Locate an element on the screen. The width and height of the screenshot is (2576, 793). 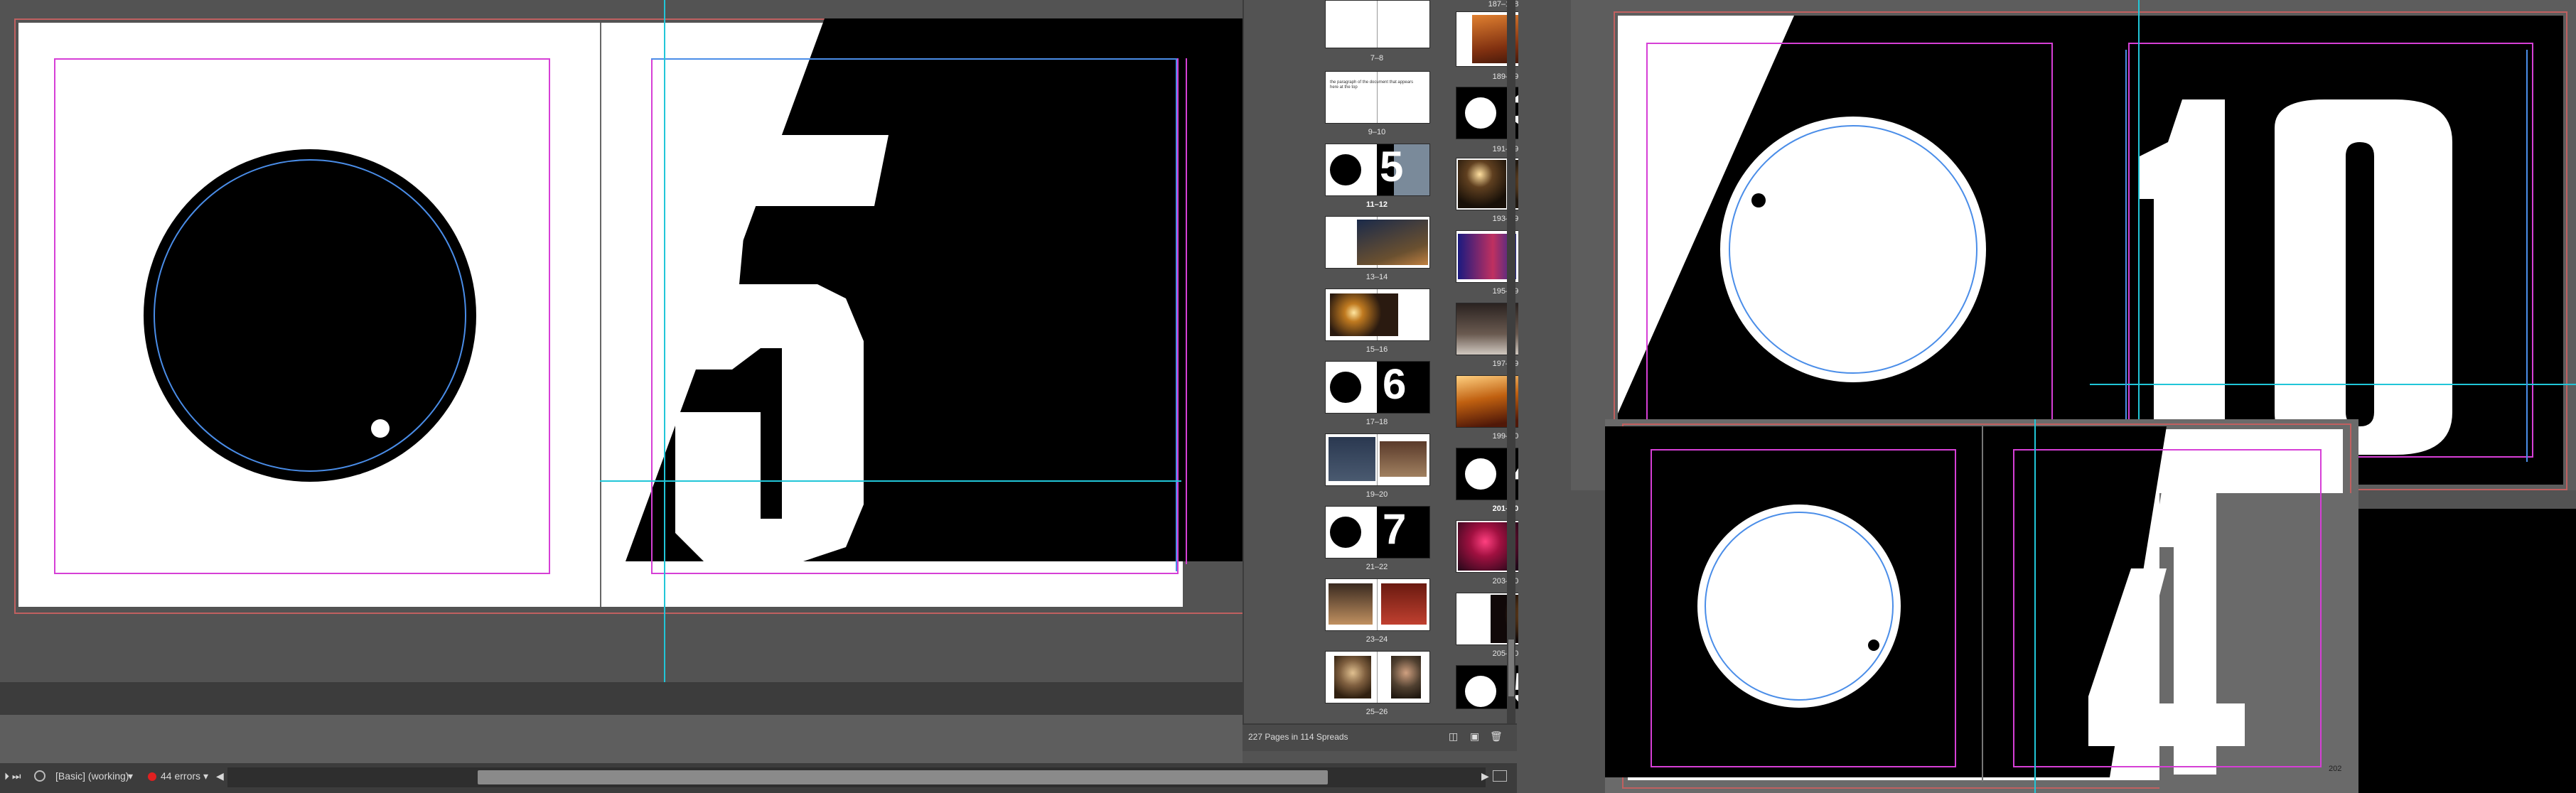
frame-edge-top is located at coordinates (914, 59).